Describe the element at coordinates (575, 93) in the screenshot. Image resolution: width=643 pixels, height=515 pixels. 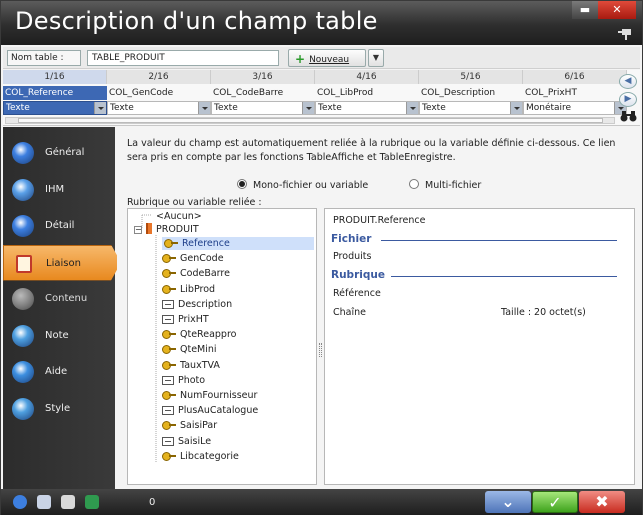
I see `column-name: COL_PrixHT` at that location.